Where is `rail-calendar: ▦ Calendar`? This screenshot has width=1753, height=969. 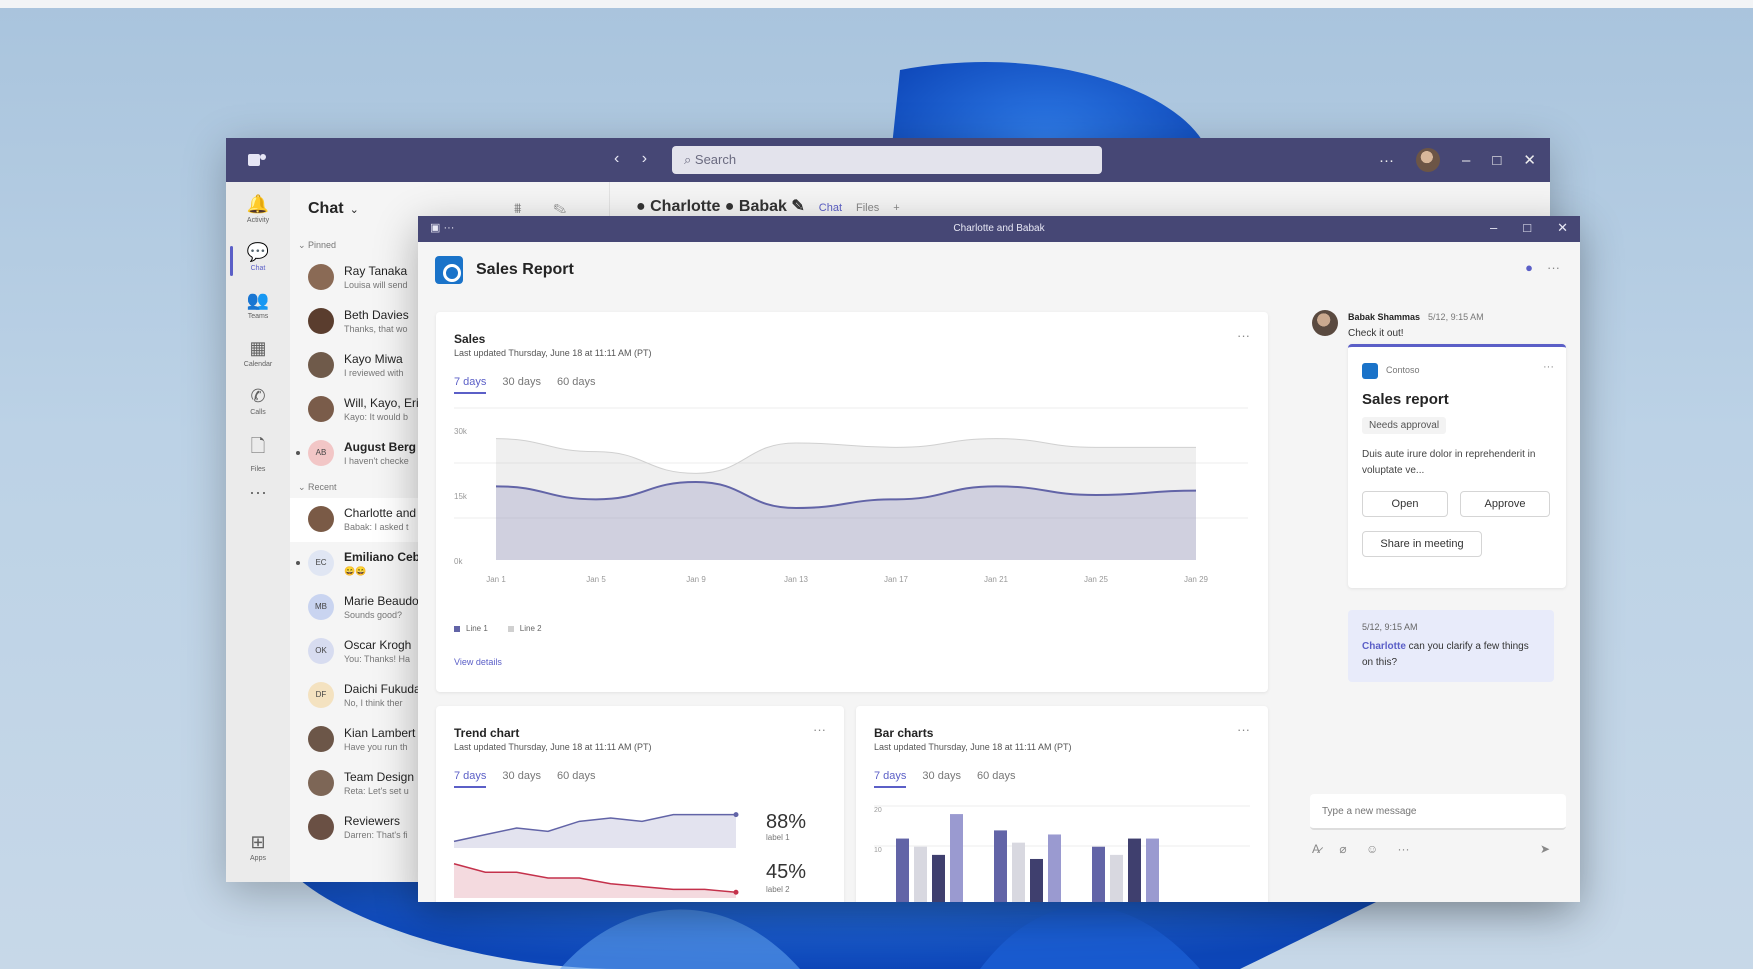 rail-calendar: ▦ Calendar is located at coordinates (258, 353).